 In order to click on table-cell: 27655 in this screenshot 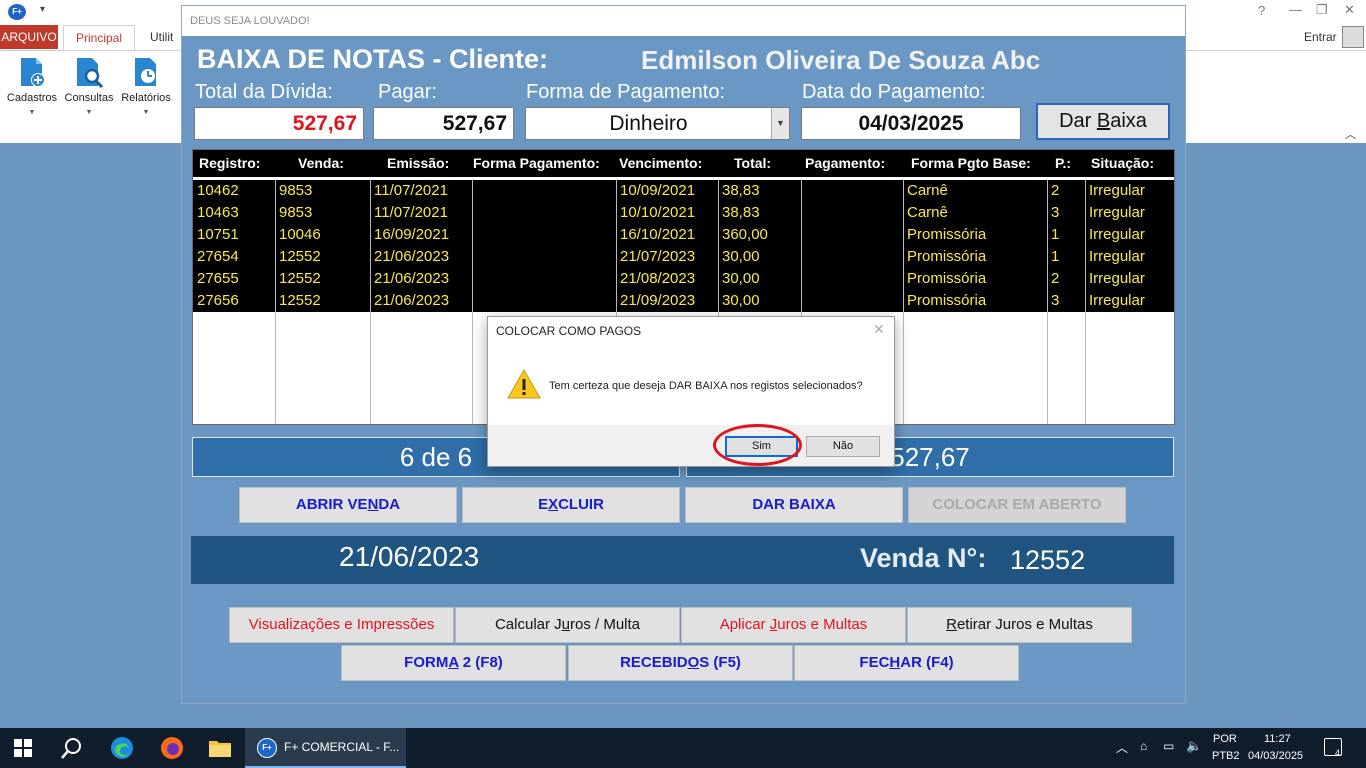, I will do `click(218, 278)`.